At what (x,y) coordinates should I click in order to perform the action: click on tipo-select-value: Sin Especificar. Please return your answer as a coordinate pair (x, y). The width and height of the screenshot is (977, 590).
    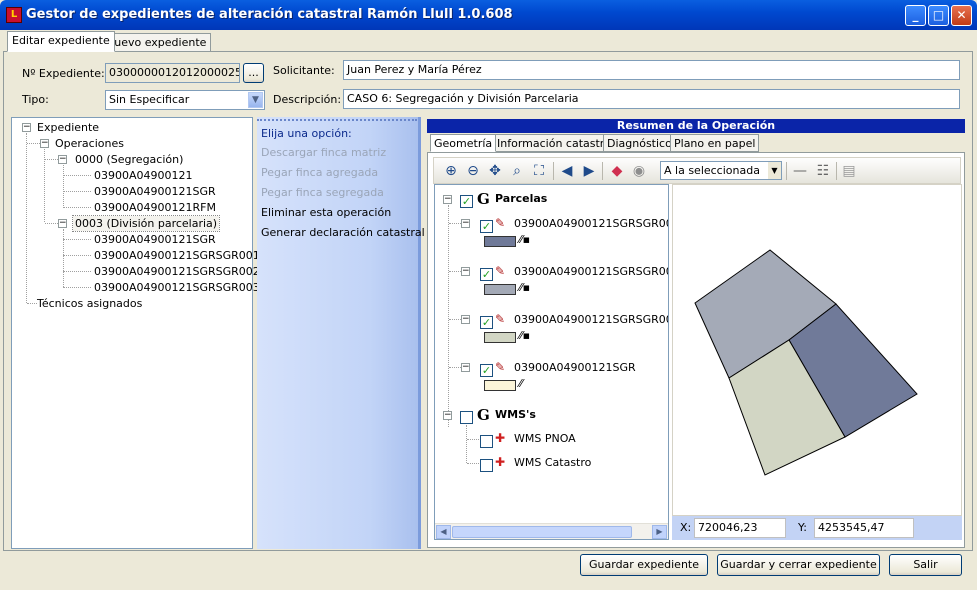
    Looking at the image, I should click on (149, 99).